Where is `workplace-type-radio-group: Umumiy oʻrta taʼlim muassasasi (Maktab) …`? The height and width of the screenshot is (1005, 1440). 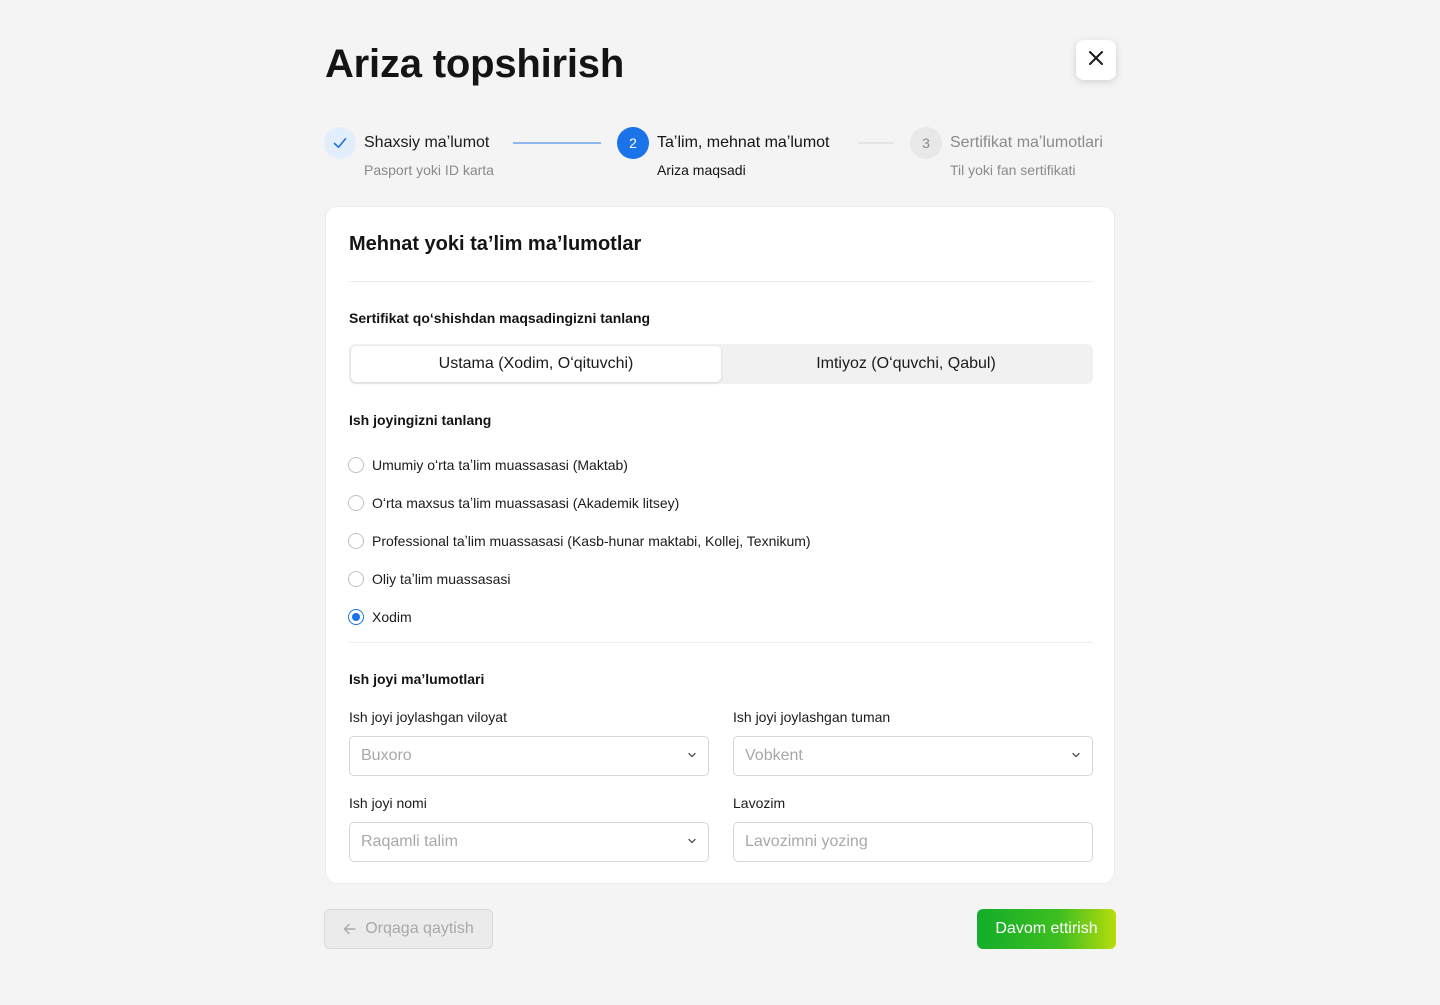 workplace-type-radio-group: Umumiy oʻrta taʼlim muassasasi (Maktab) … is located at coordinates (579, 541).